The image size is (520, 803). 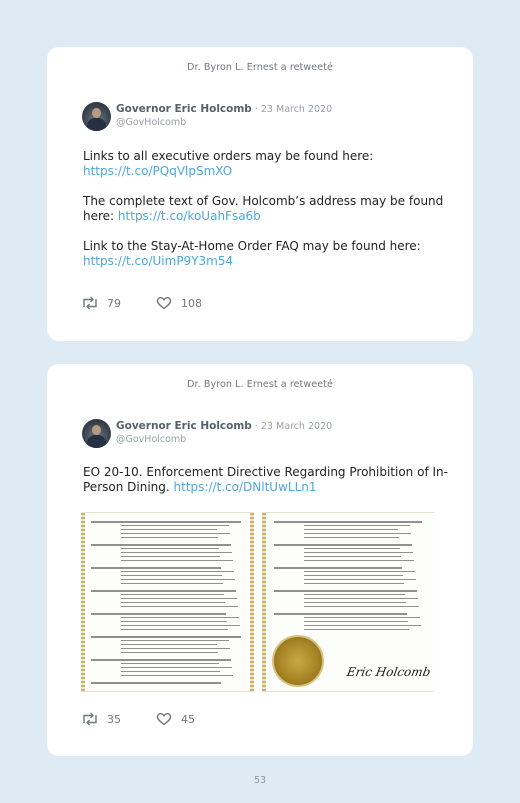 What do you see at coordinates (141, 303) in the screenshot?
I see `tweet-actions: 79 108` at bounding box center [141, 303].